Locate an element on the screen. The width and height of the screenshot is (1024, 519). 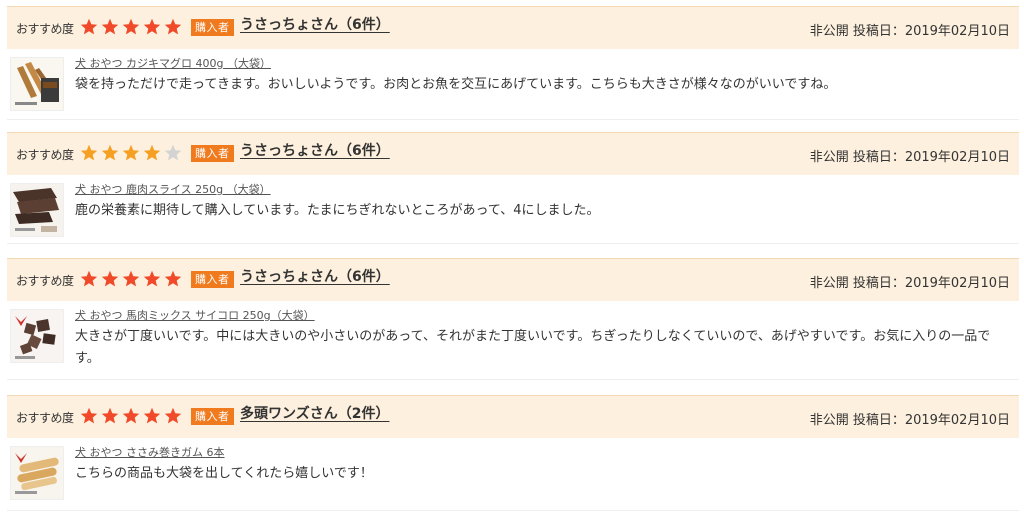
product-link: 犬 おやつ 馬肉ミックス サイコロ 250g（大袋） is located at coordinates (195, 315).